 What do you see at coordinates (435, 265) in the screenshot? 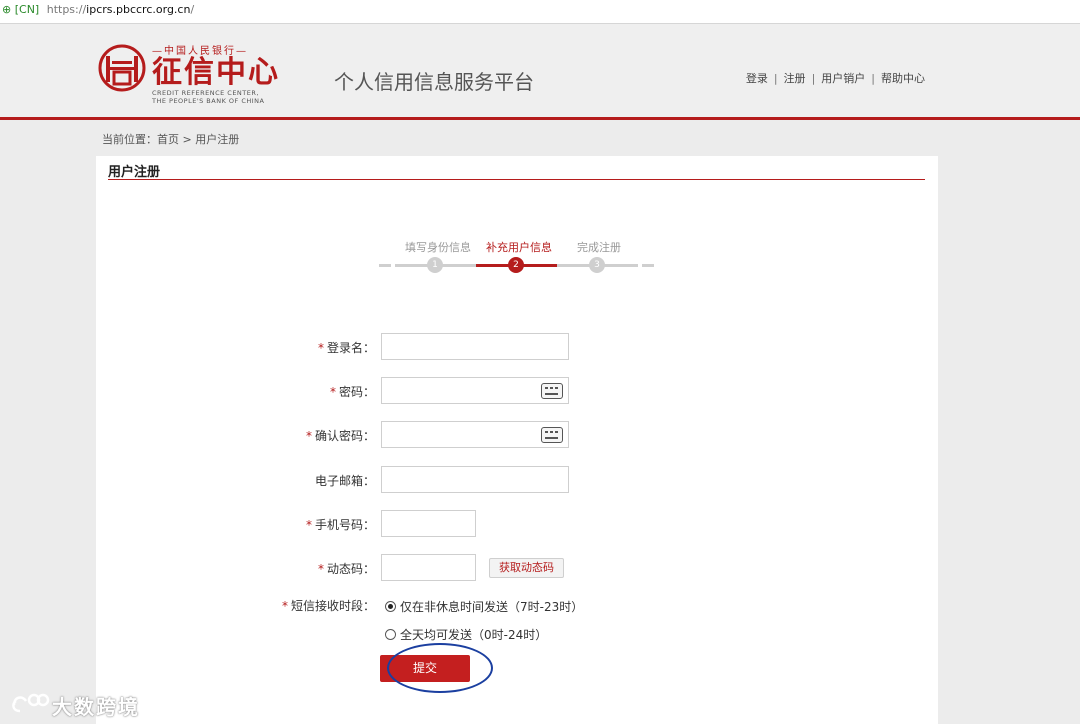
I see `step-1-dot: 1` at bounding box center [435, 265].